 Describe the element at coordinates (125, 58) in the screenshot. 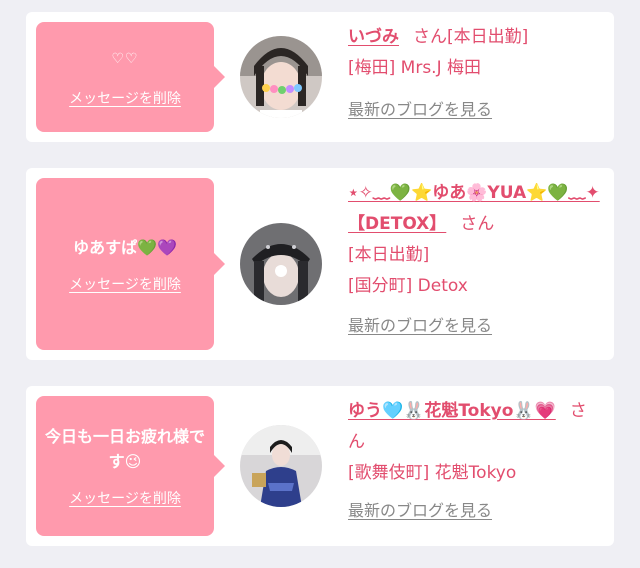

I see `message-text: ♡♡` at that location.